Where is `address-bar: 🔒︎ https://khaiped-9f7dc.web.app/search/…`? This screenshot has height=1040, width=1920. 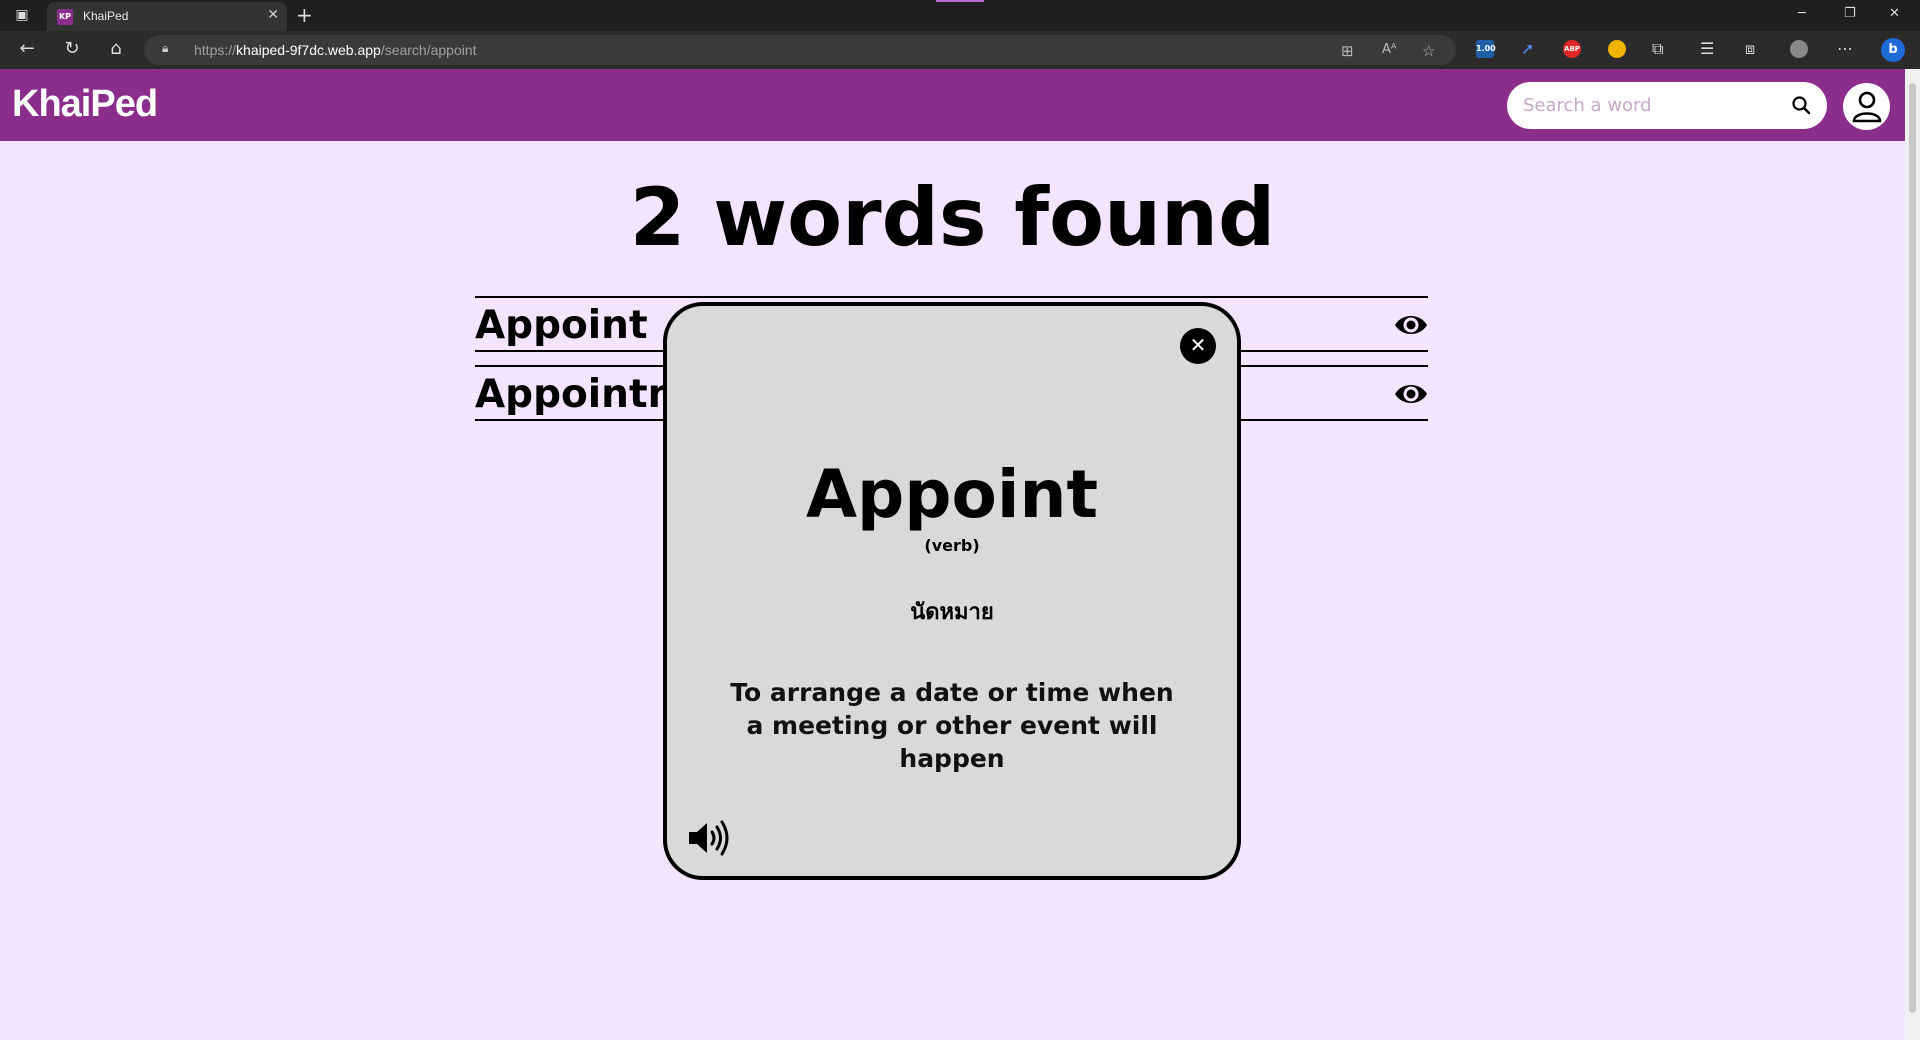
address-bar: 🔒︎ https://khaiped-9f7dc.web.app/search/… is located at coordinates (800, 50).